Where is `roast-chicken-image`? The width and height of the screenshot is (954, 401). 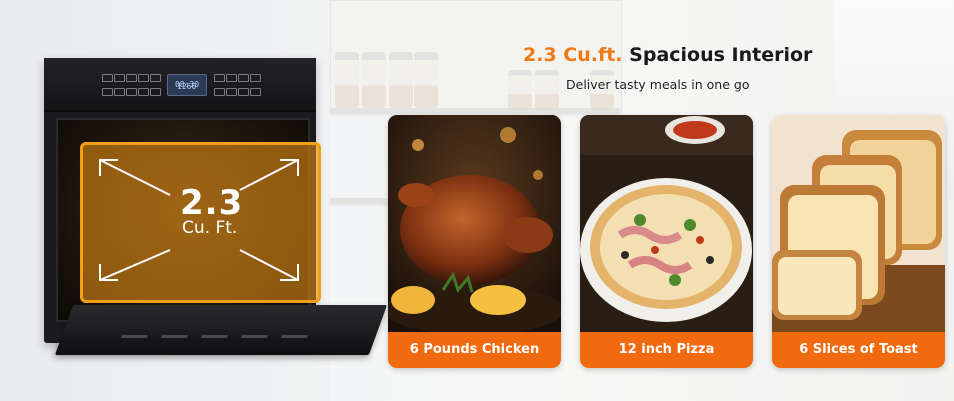 roast-chicken-image is located at coordinates (474, 224).